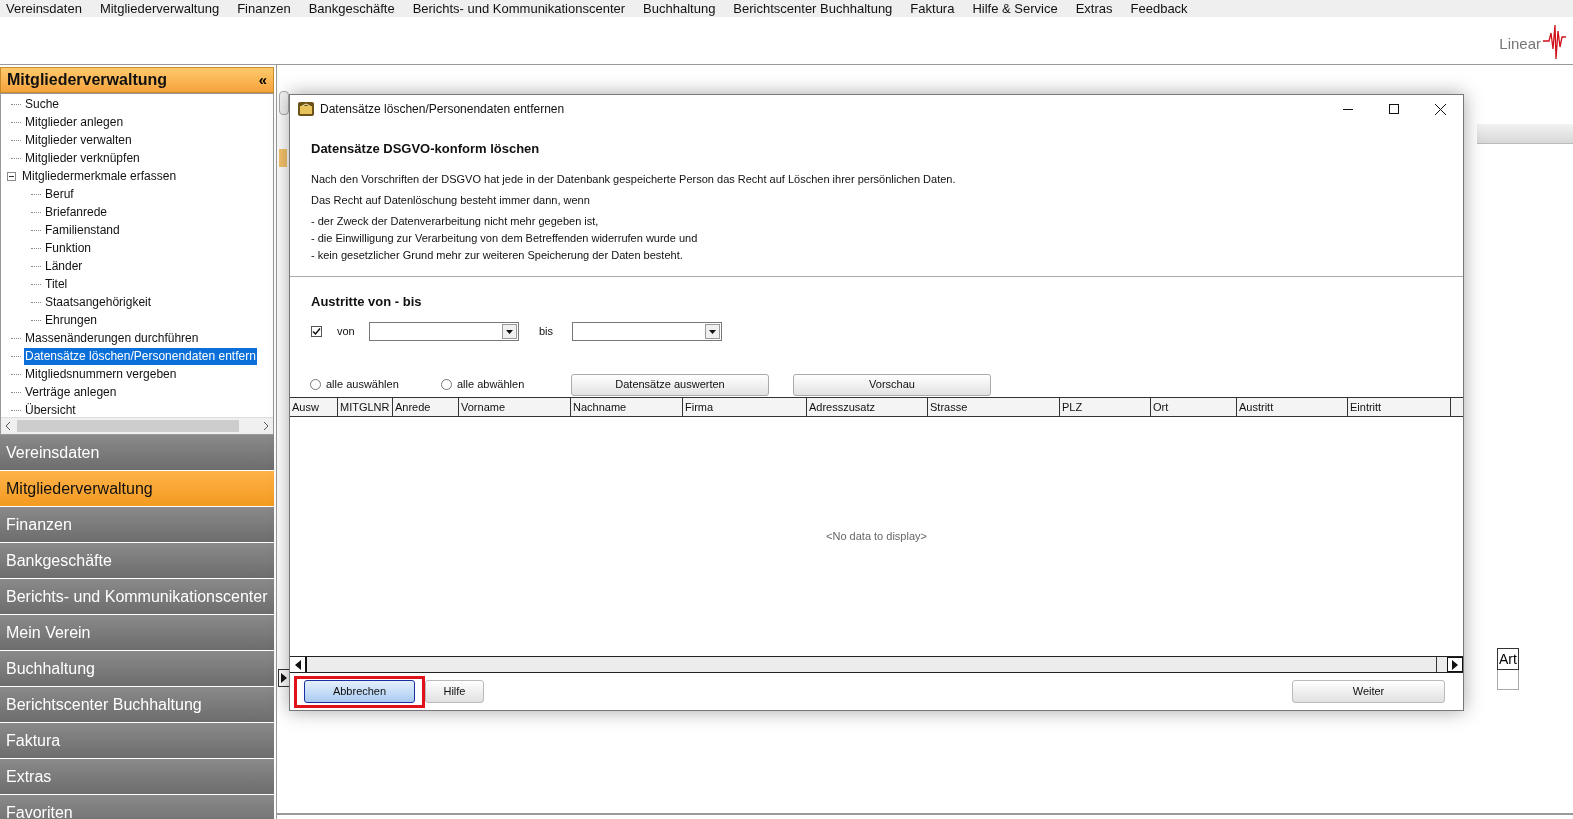  I want to click on column-header: Firma, so click(745, 407).